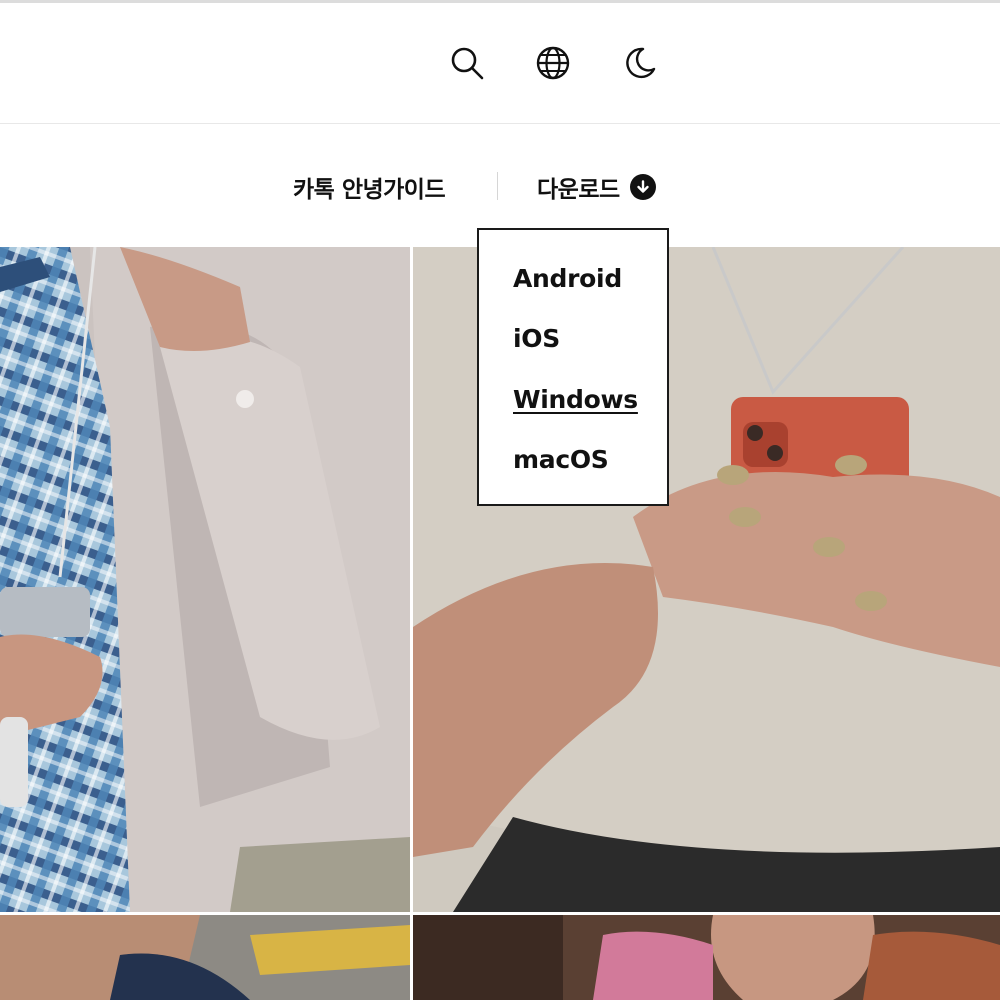 Image resolution: width=1000 pixels, height=1000 pixels. Describe the element at coordinates (561, 459) in the screenshot. I see `menu-item-macos: macOS` at that location.